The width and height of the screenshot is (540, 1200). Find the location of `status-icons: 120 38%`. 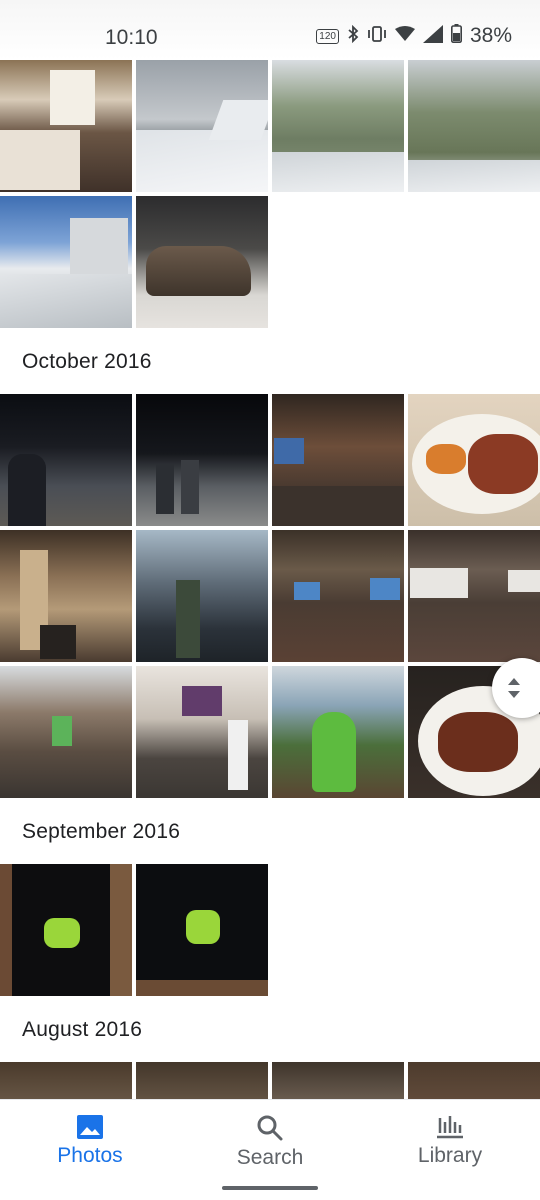

status-icons: 120 38% is located at coordinates (414, 36).